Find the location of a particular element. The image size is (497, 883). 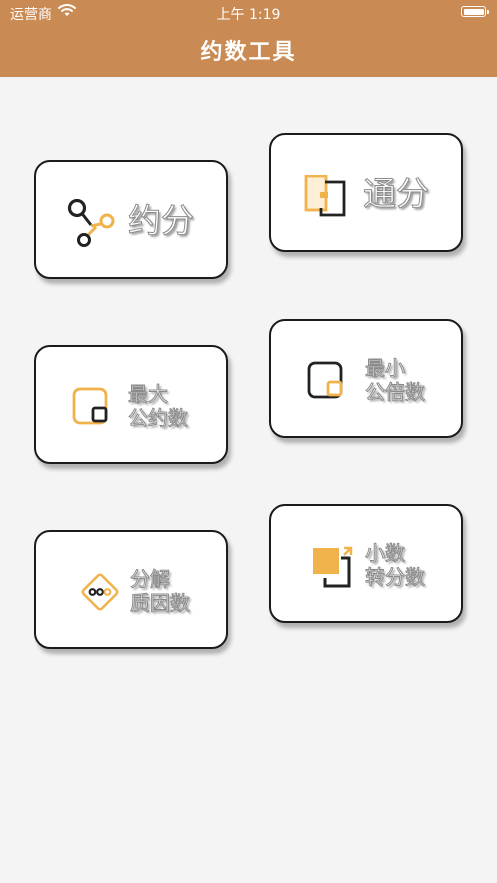

common-denominator-button: 通分 is located at coordinates (366, 192).